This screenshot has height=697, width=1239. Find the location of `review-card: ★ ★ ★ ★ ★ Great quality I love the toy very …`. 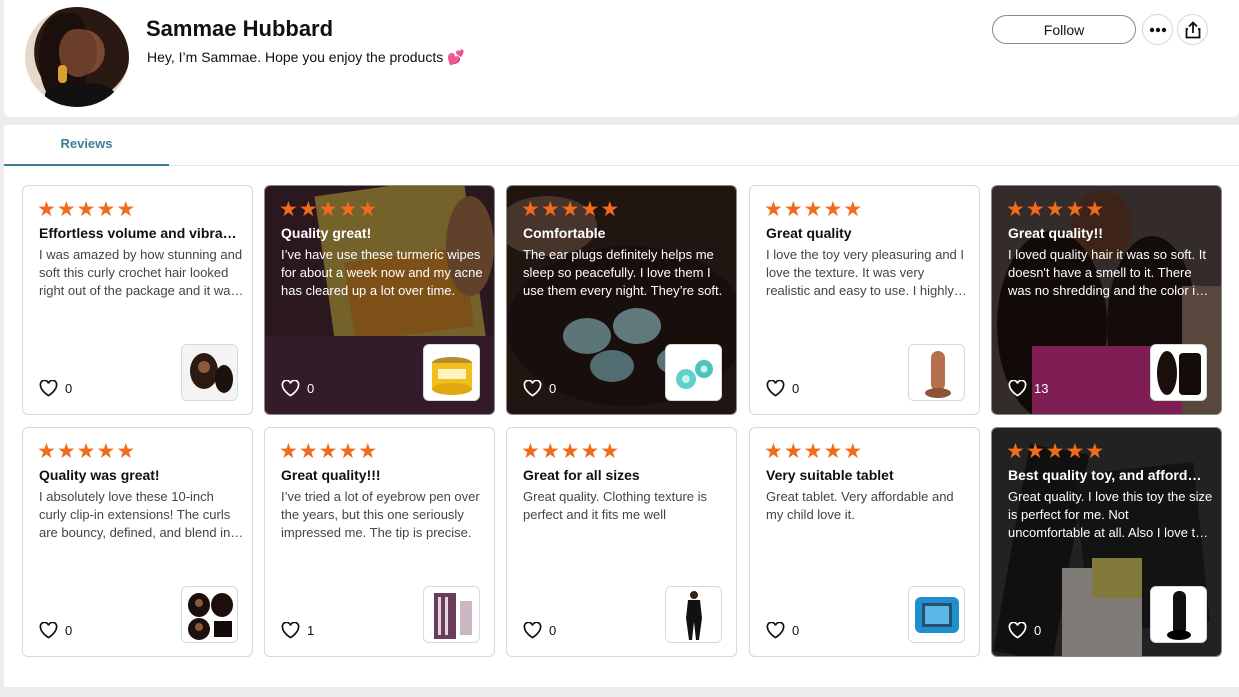

review-card: ★ ★ ★ ★ ★ Great quality I love the toy very … is located at coordinates (864, 300).